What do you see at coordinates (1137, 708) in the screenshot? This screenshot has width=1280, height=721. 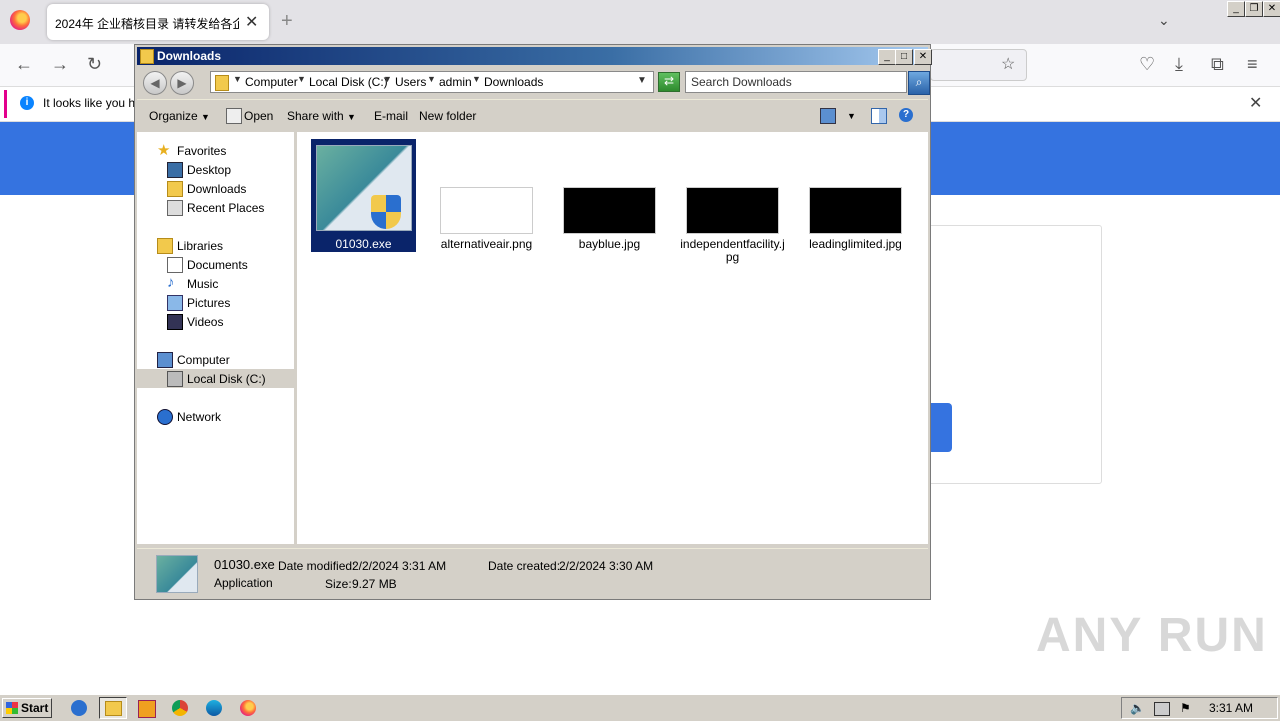 I see `volume-icon: 🔈` at bounding box center [1137, 708].